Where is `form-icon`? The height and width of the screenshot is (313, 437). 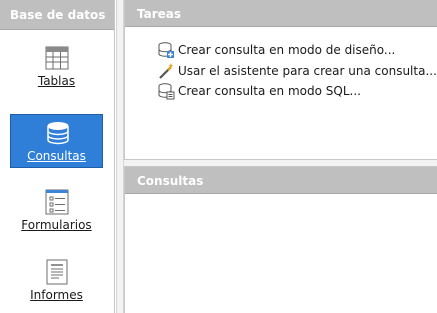
form-icon is located at coordinates (57, 202).